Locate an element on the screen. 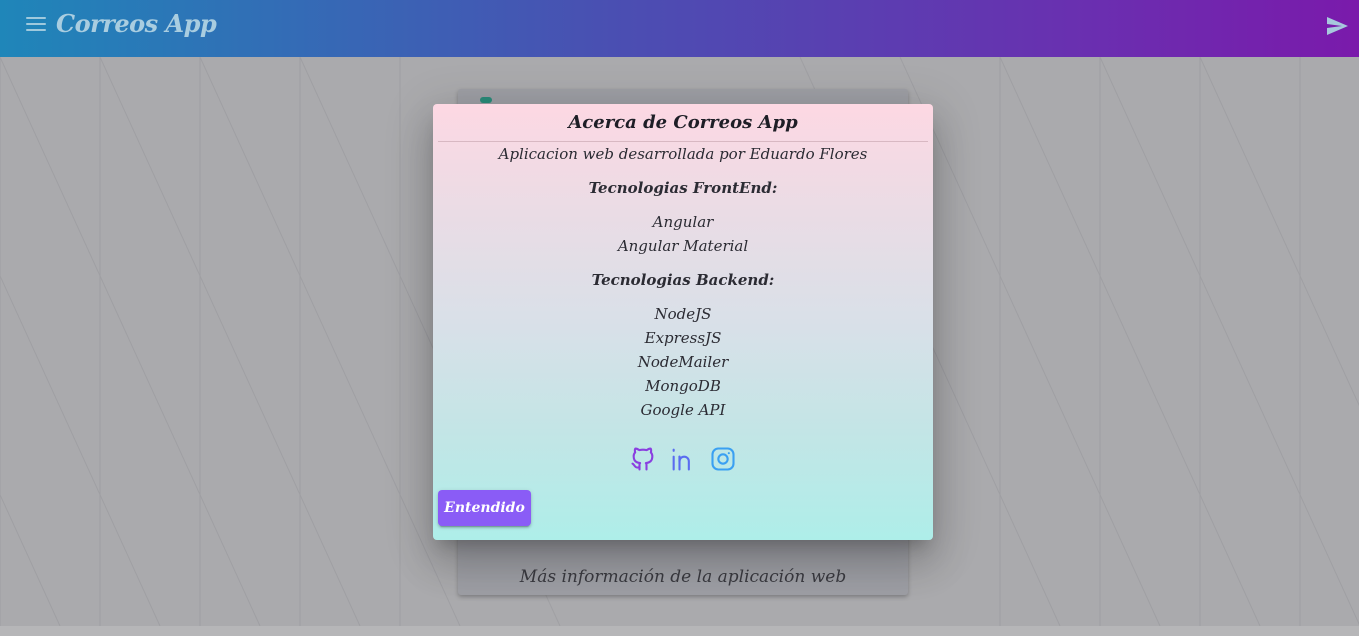 Image resolution: width=1359 pixels, height=636 pixels. menu-icon is located at coordinates (36, 25).